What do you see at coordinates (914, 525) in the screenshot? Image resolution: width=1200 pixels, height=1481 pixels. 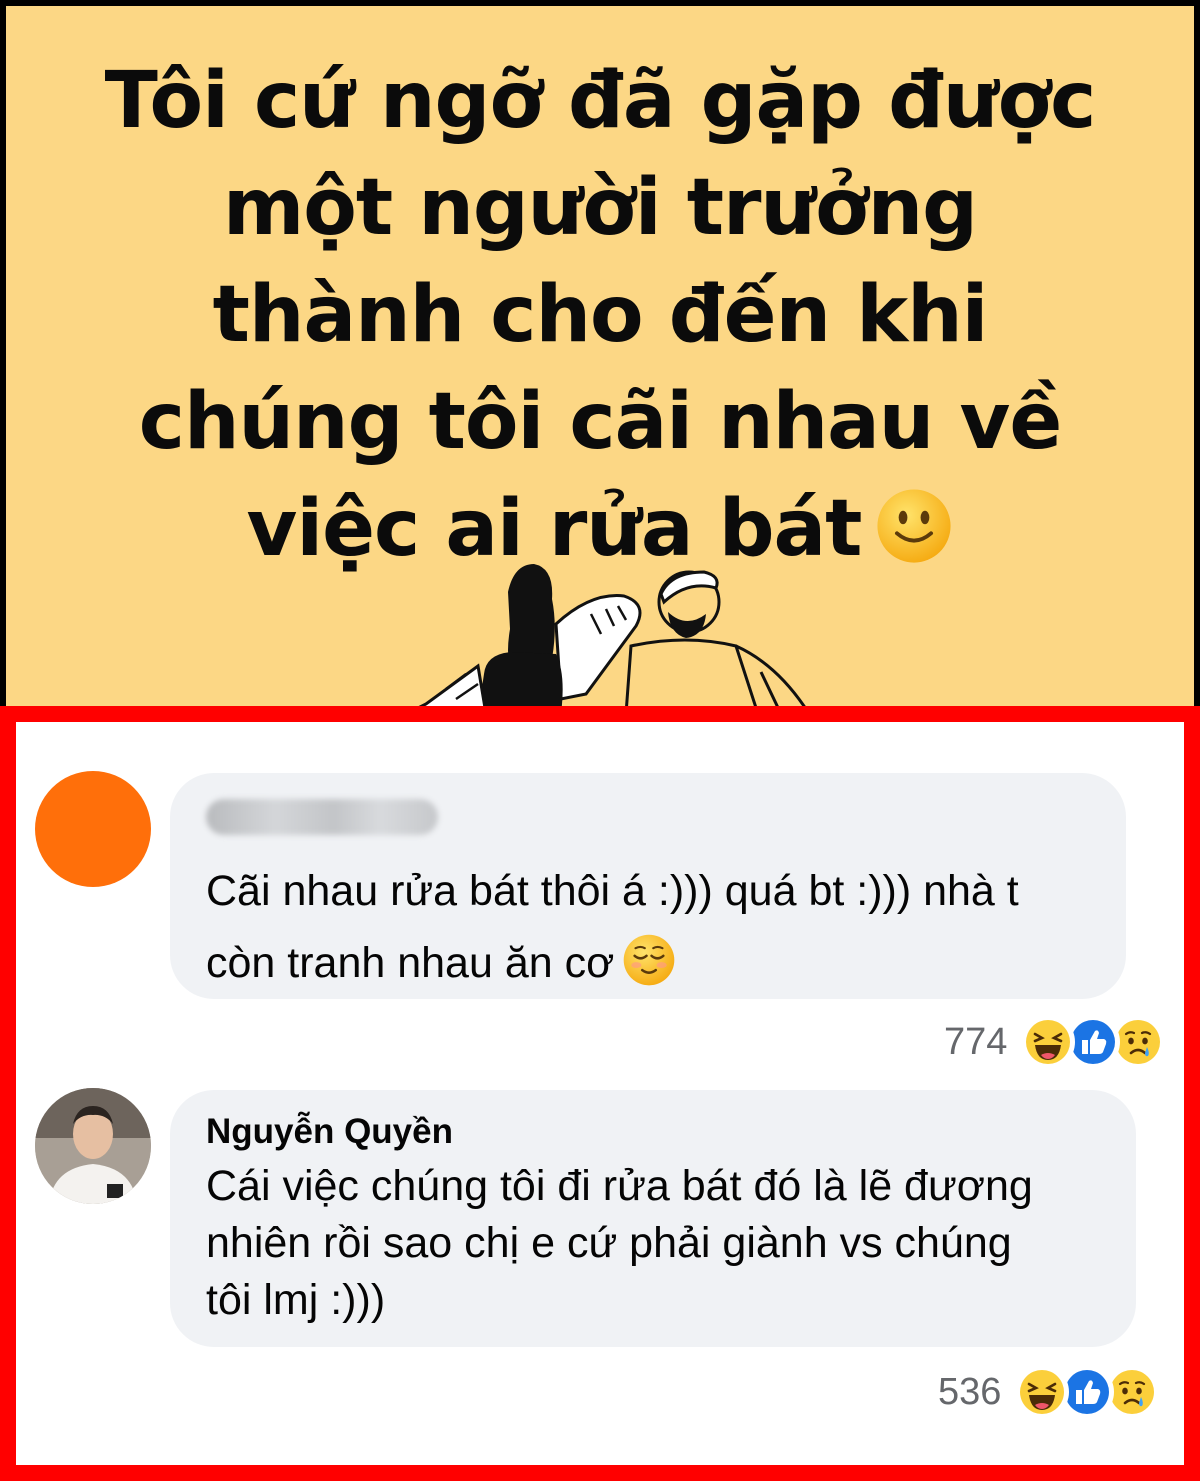 I see `slightly-smiling-face-icon` at bounding box center [914, 525].